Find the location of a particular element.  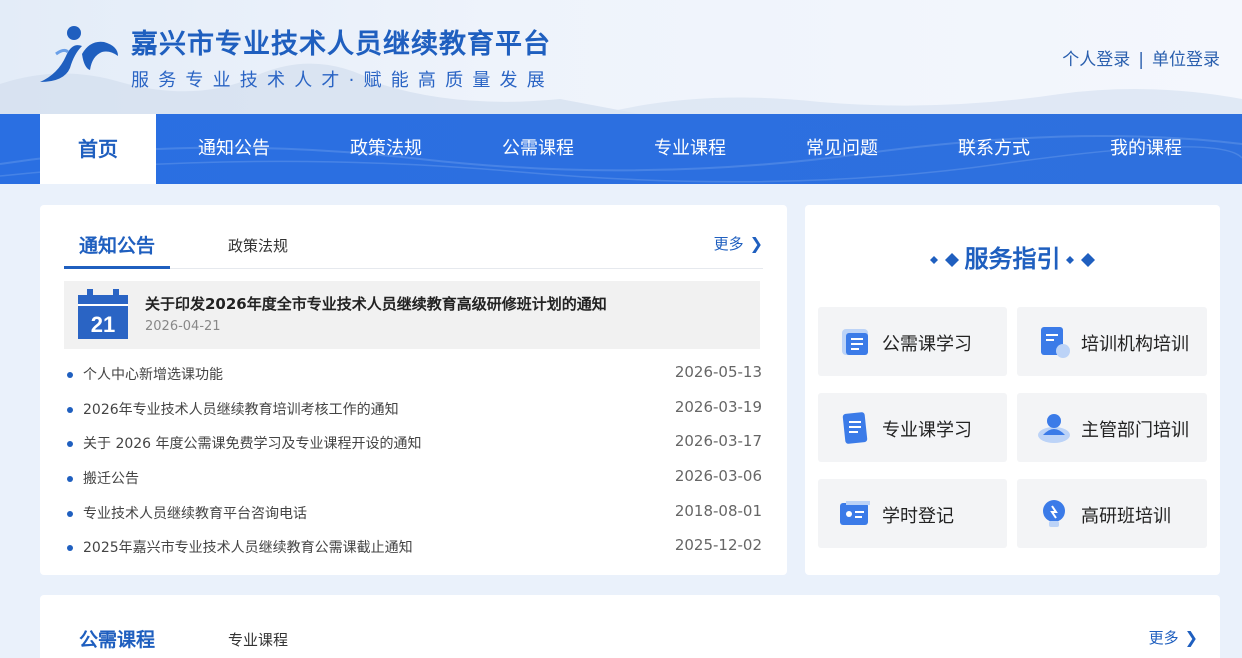

news-date: 2025-12-02 is located at coordinates (718, 545).